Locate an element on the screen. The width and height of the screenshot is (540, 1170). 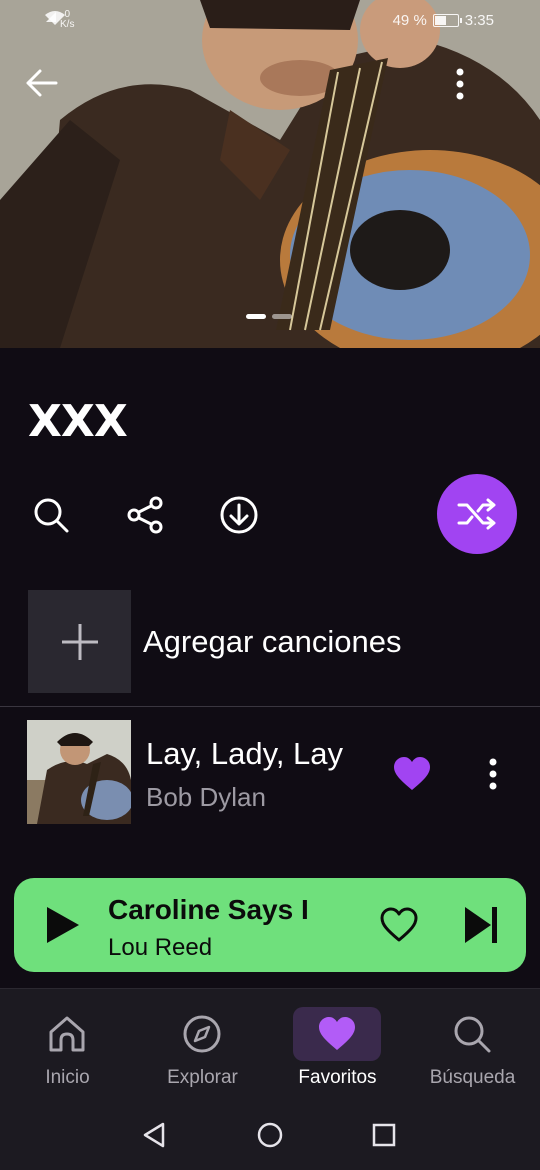
system-recents-button is located at coordinates (384, 1135).